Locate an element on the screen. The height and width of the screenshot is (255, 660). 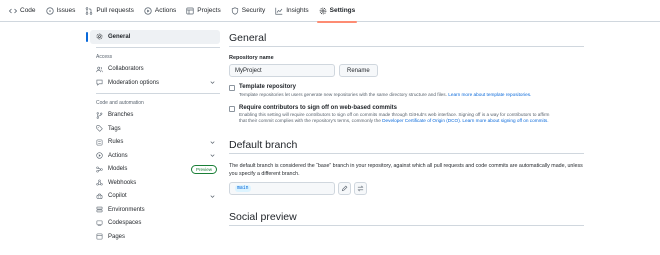
tab-label: Actions is located at coordinates (165, 10).